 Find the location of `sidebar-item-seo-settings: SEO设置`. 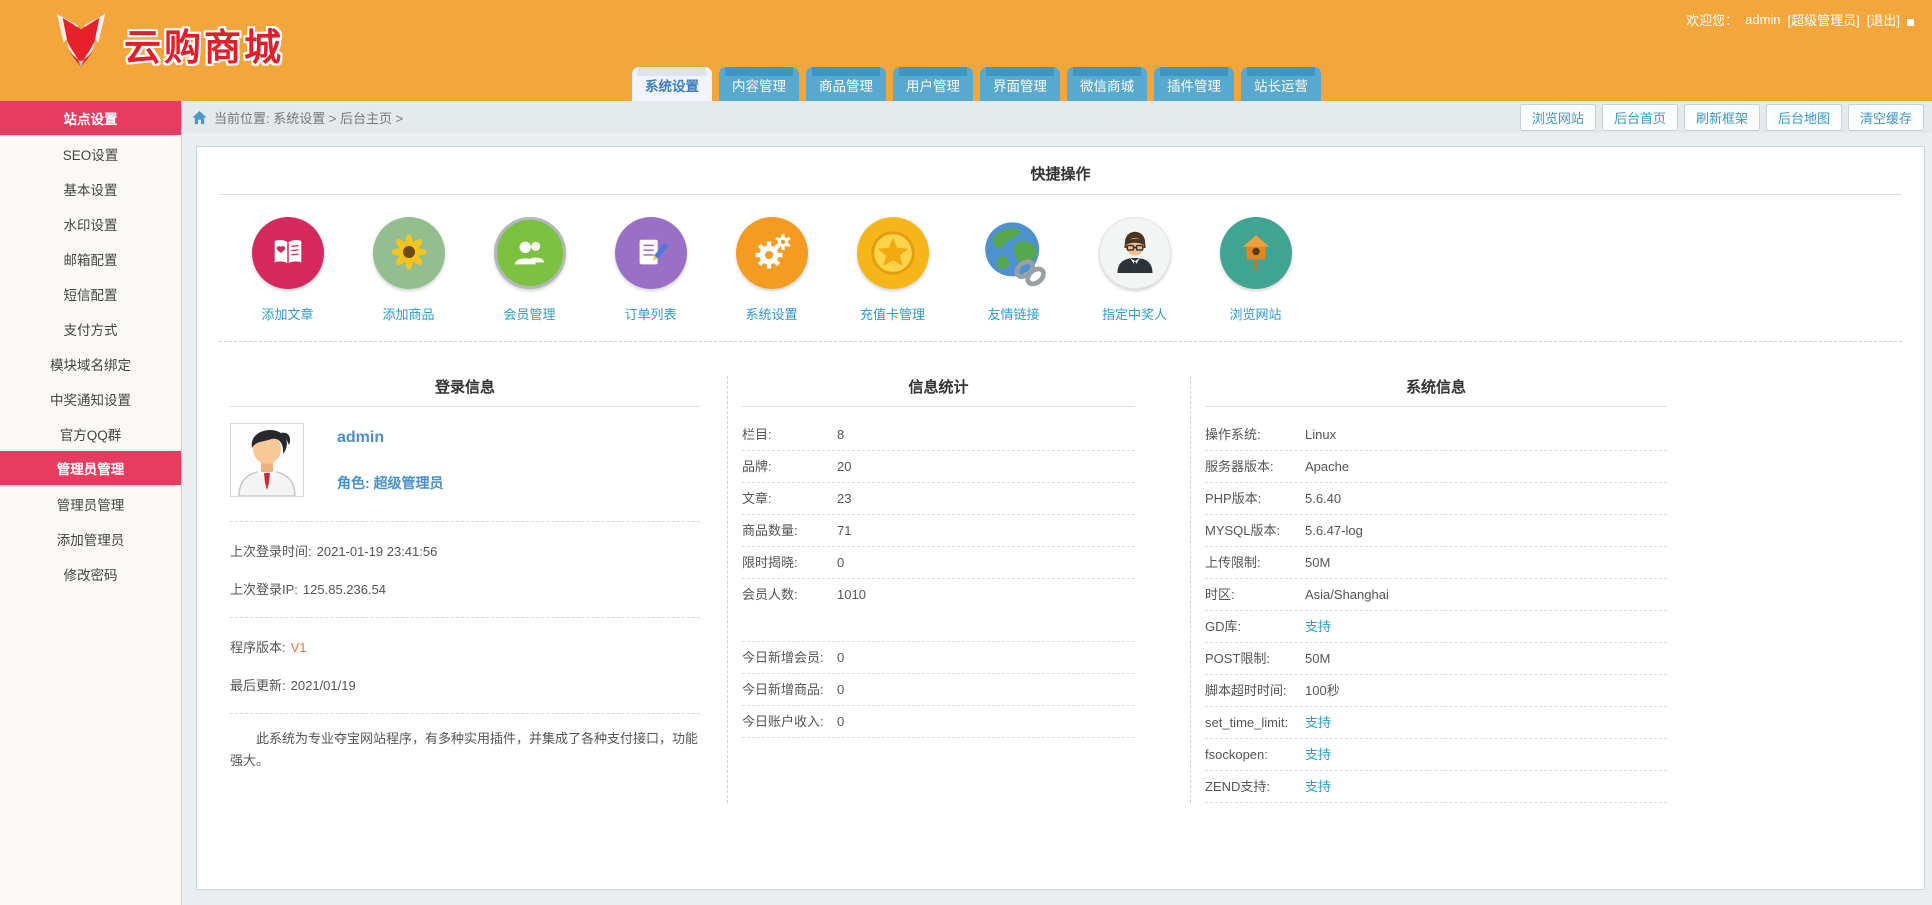

sidebar-item-seo-settings: SEO设置 is located at coordinates (90, 153).